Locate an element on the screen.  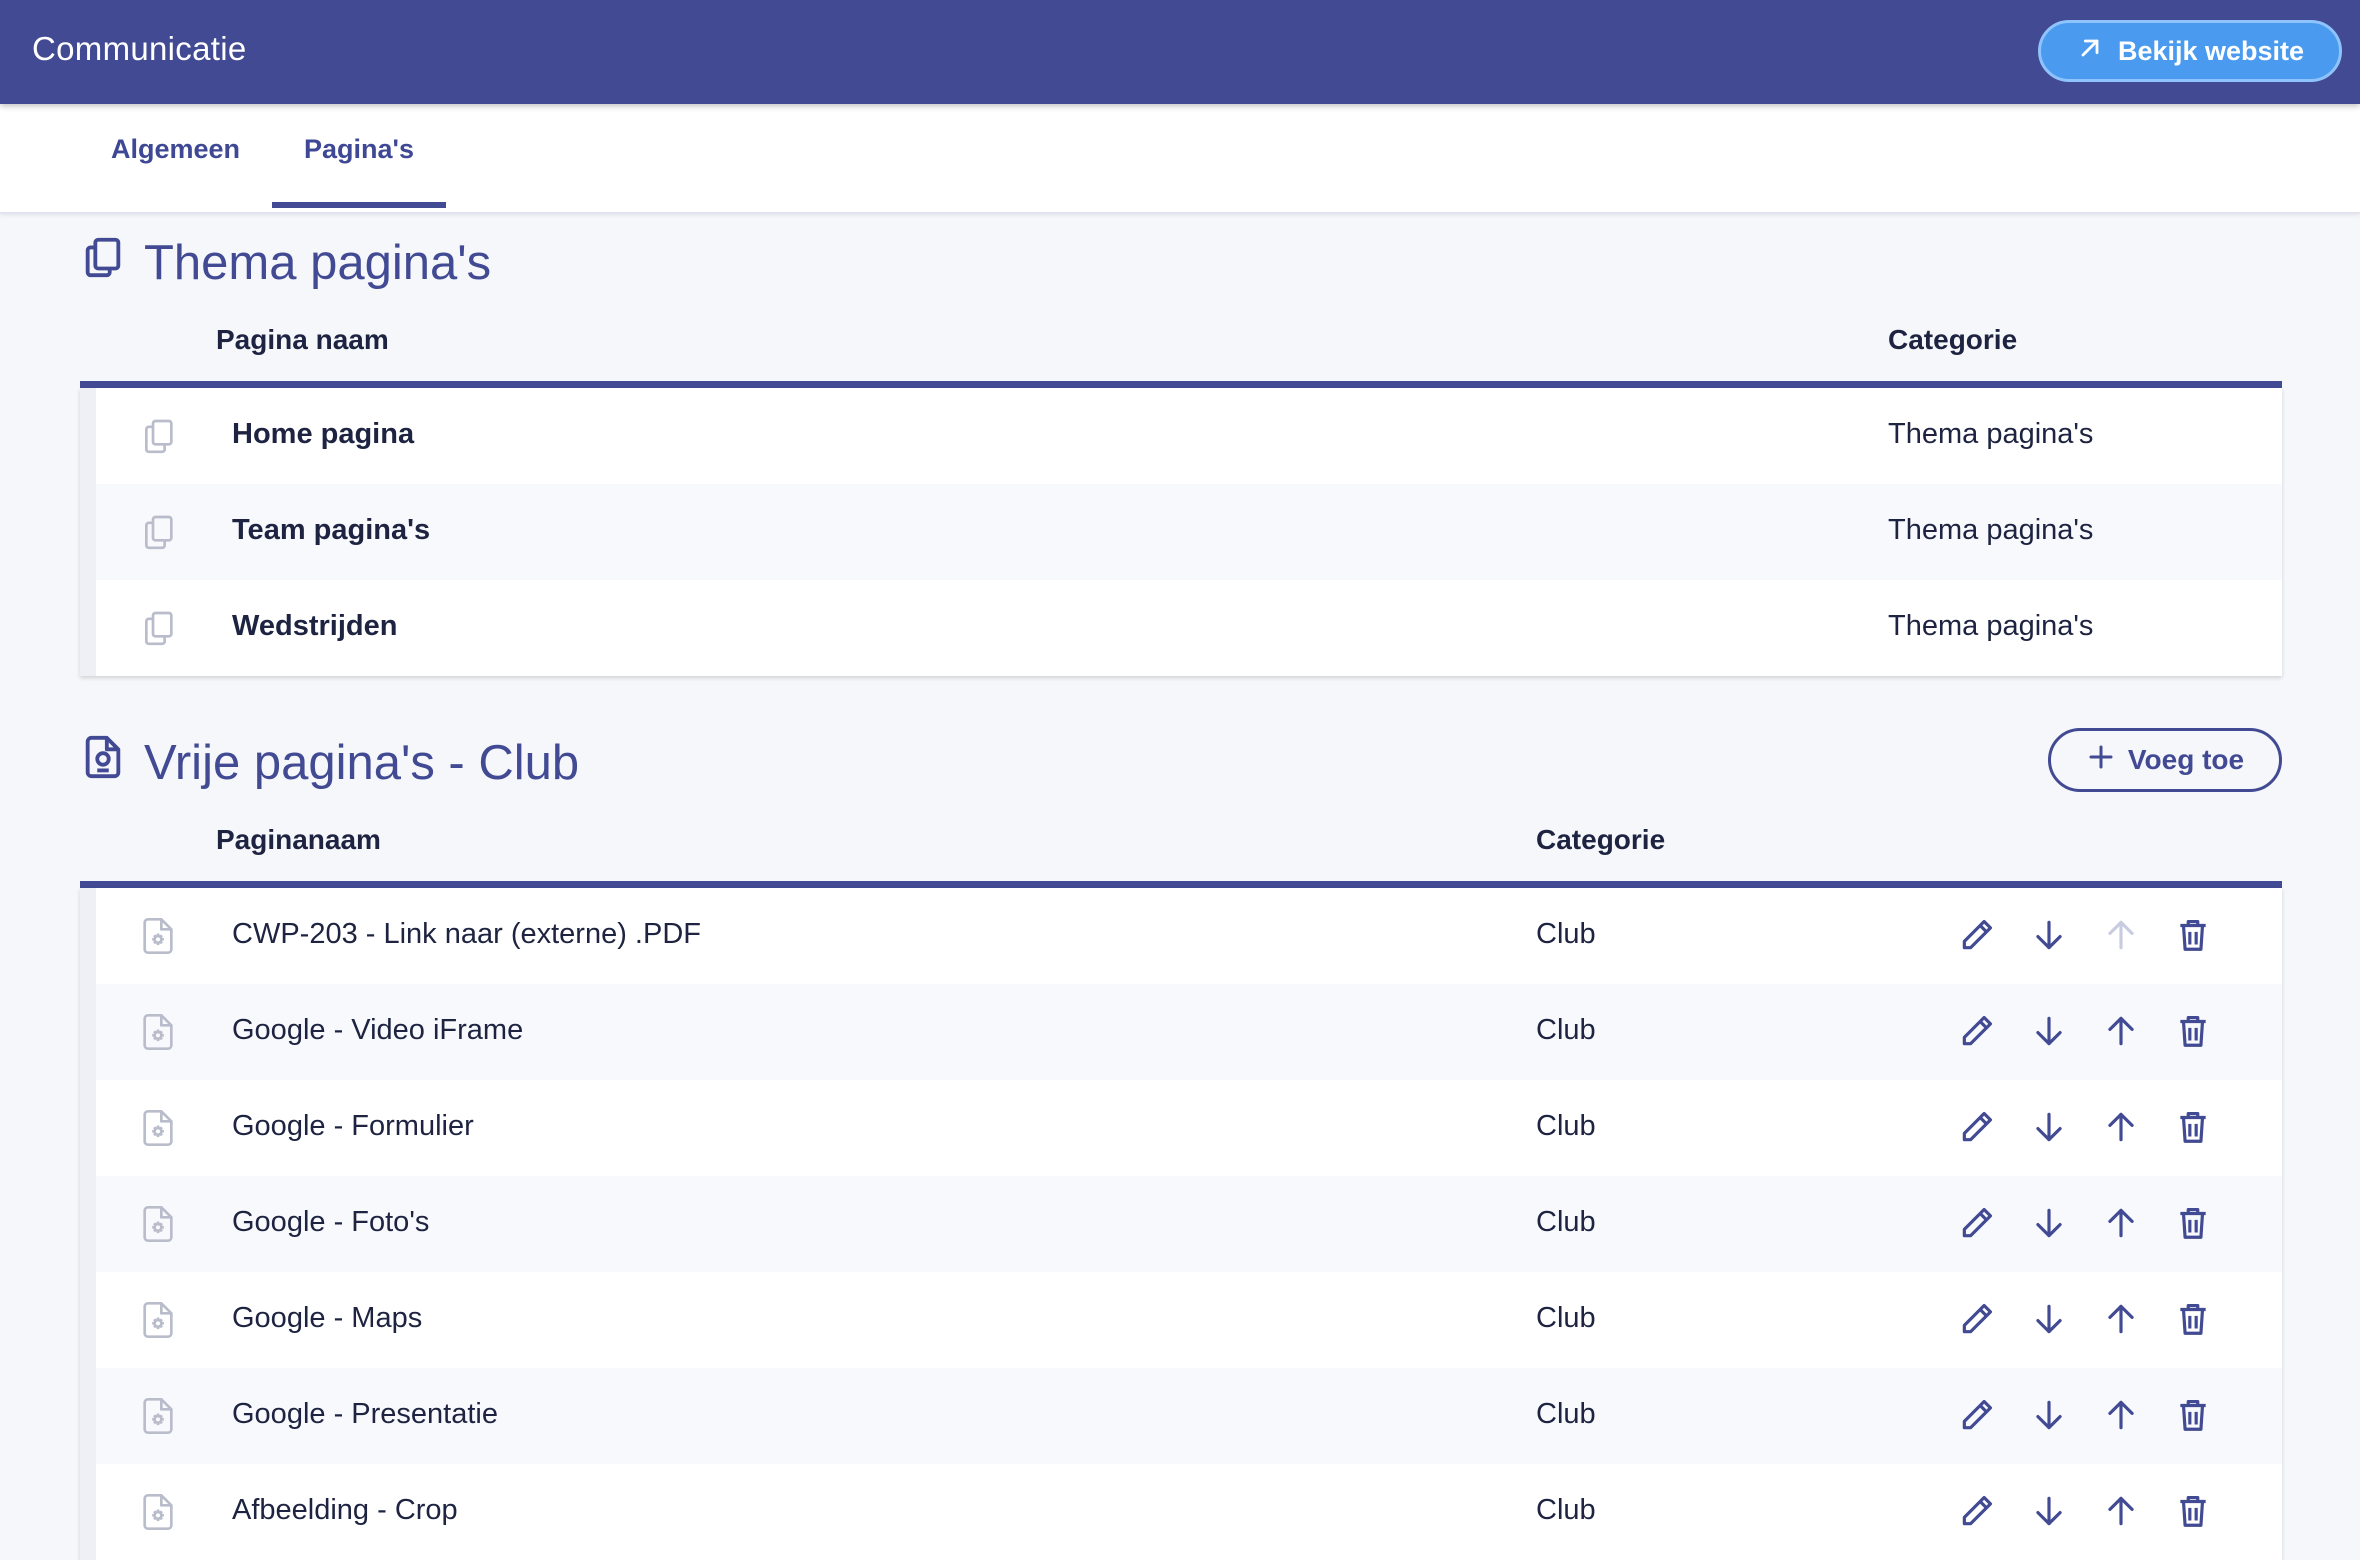
view-website-label: Bekijk website is located at coordinates (2211, 50).